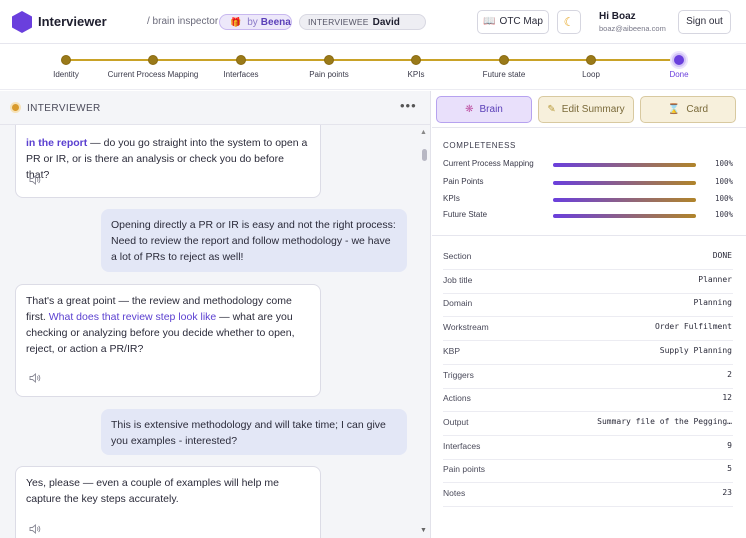 The width and height of the screenshot is (746, 538). What do you see at coordinates (488, 163) in the screenshot?
I see `completeness-label: Current Process Mapping` at bounding box center [488, 163].